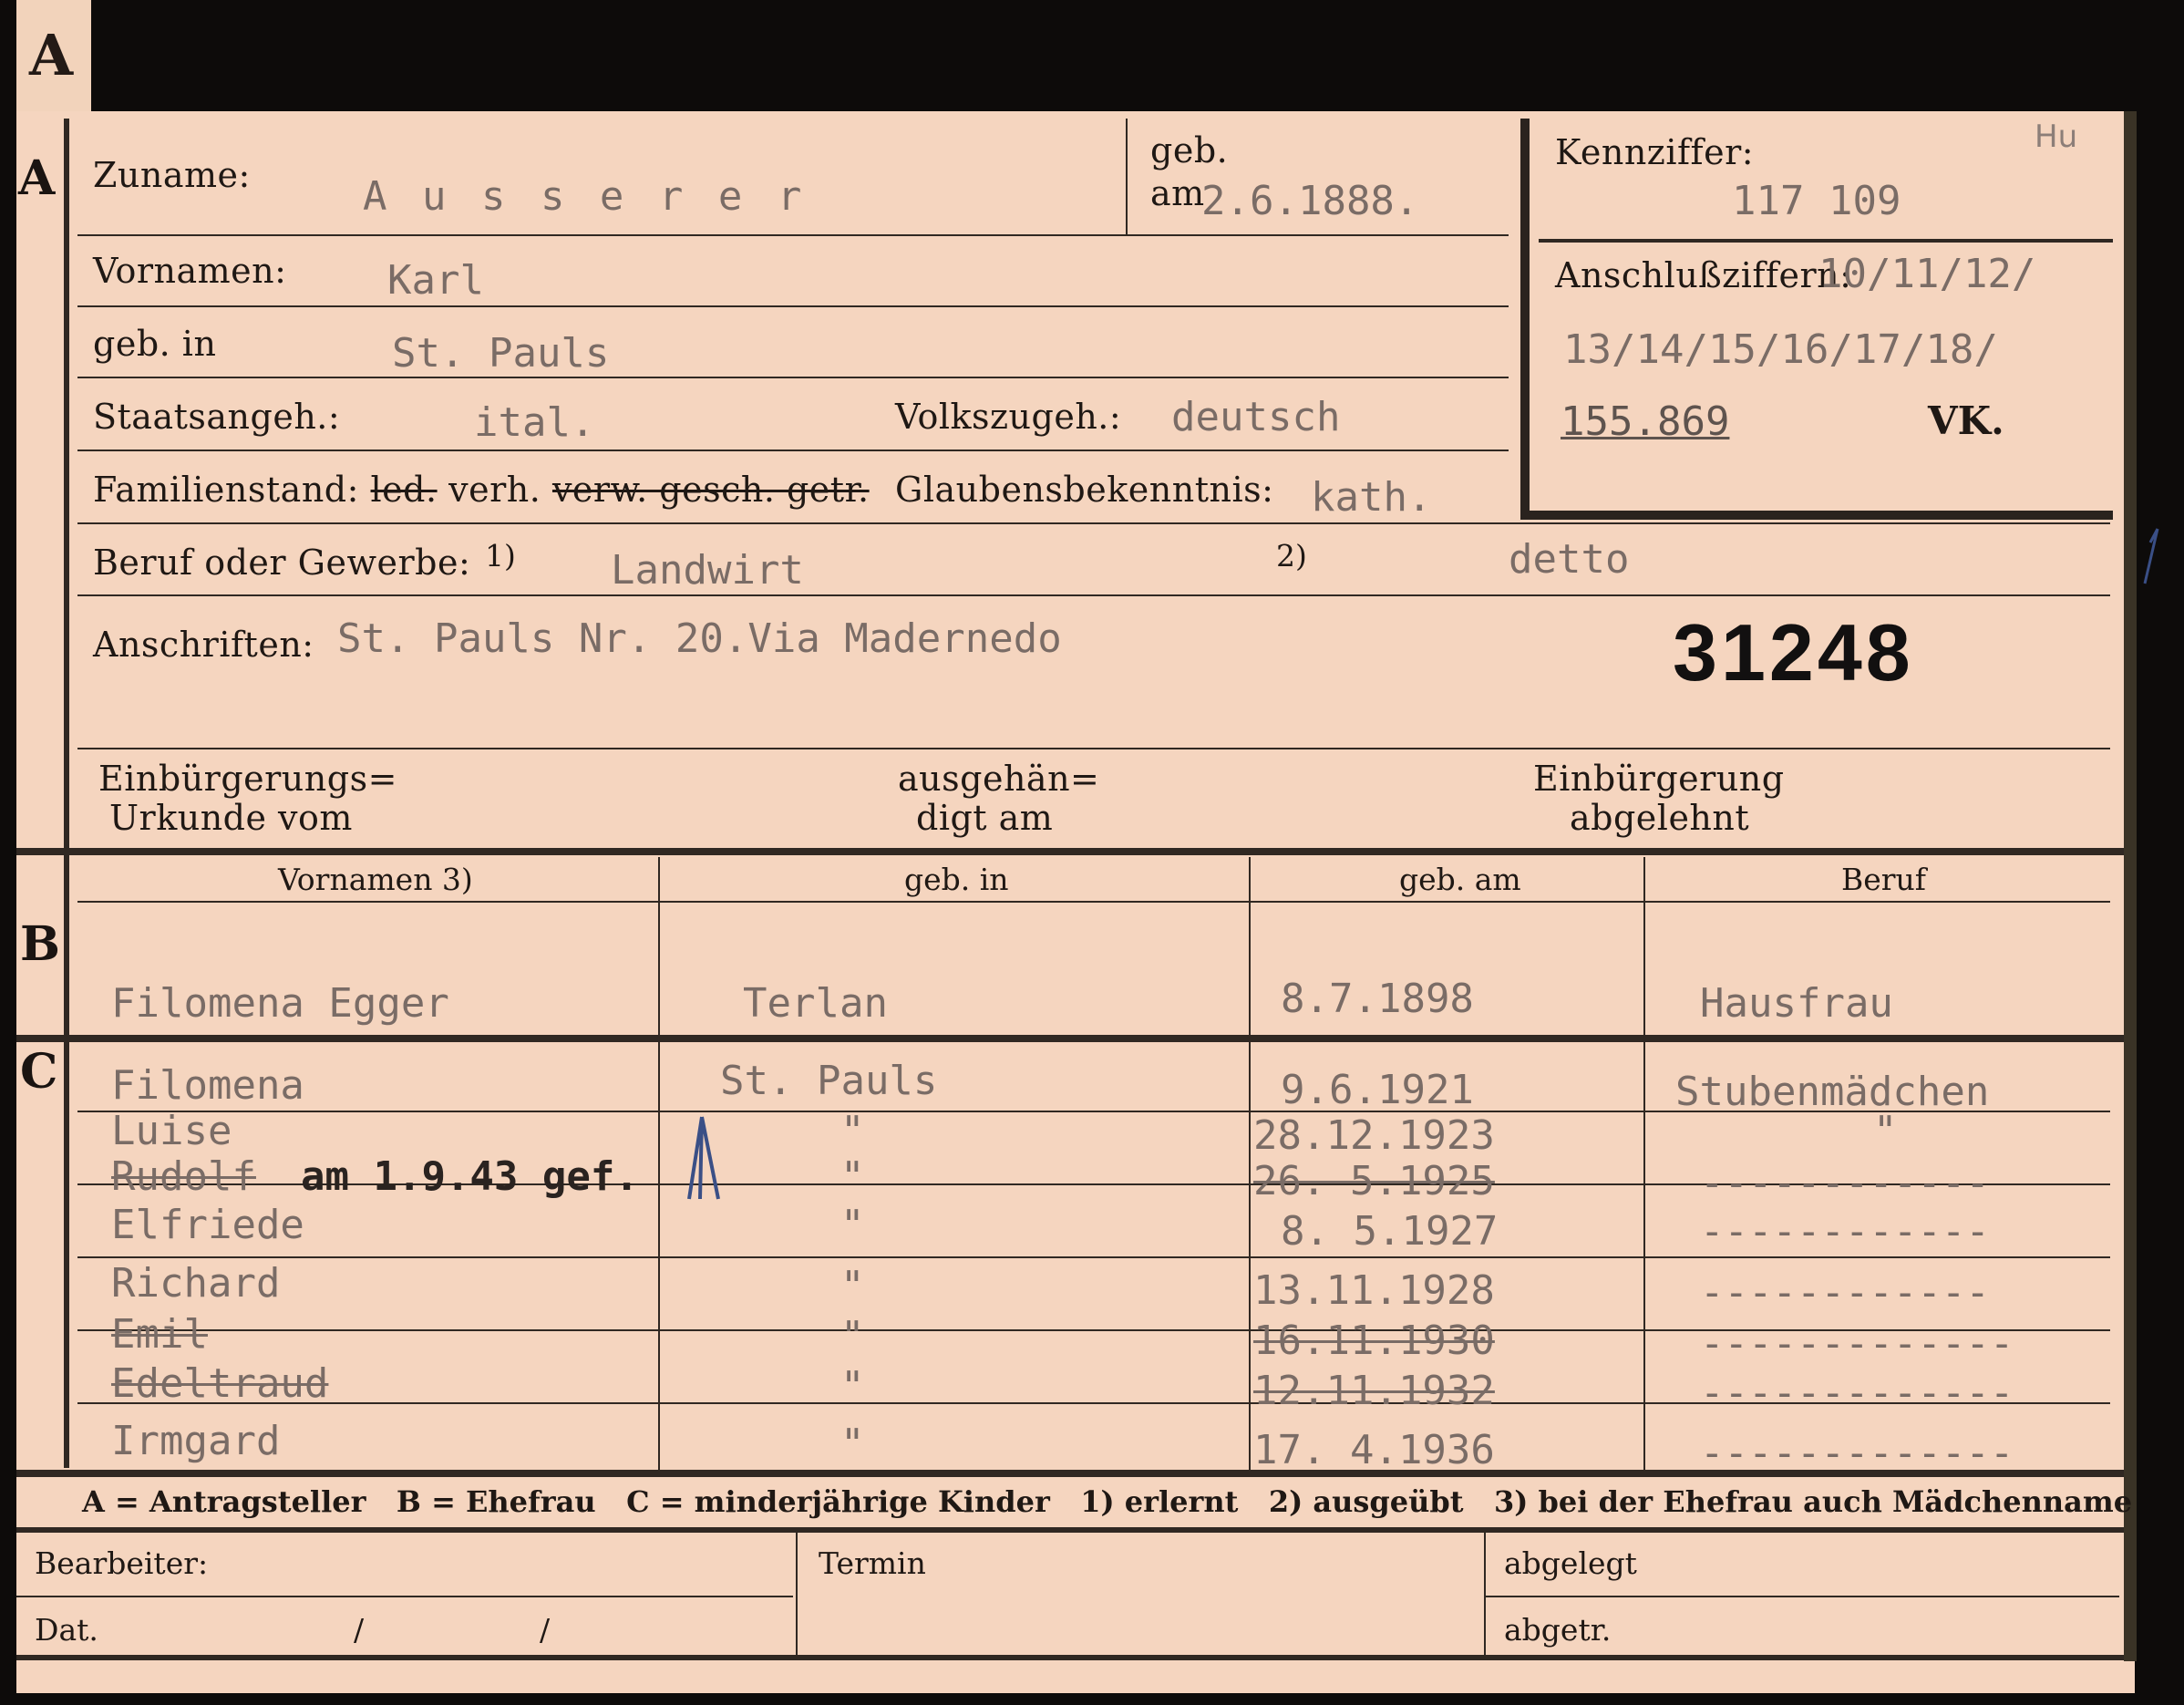  I want to click on child-date: 16.11.1930, so click(1374, 1341).